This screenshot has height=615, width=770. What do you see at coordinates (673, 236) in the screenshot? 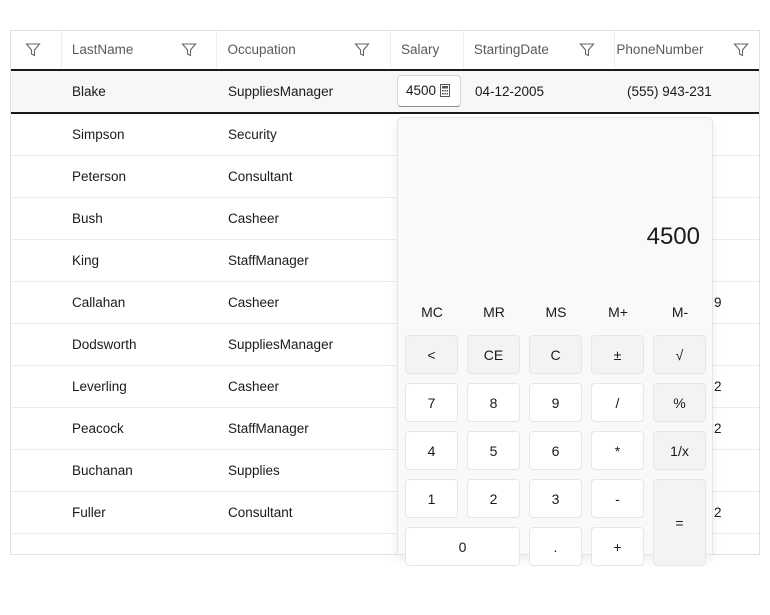
I see `calculator-display: 4500` at bounding box center [673, 236].